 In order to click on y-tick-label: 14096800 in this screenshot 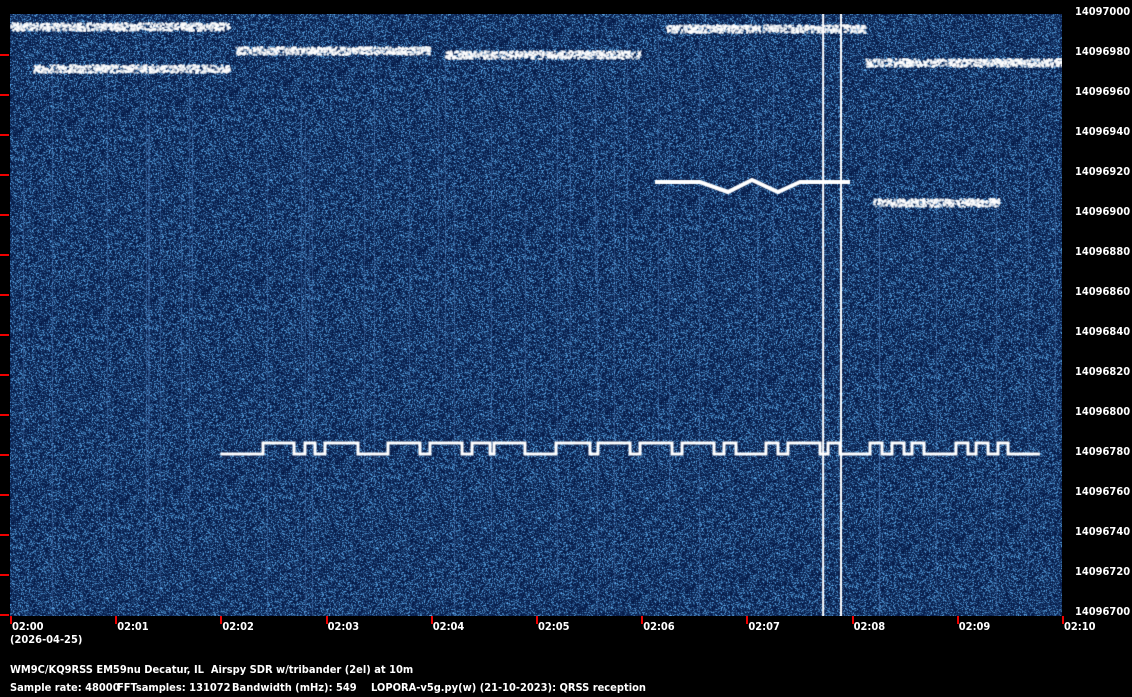, I will do `click(1103, 411)`.